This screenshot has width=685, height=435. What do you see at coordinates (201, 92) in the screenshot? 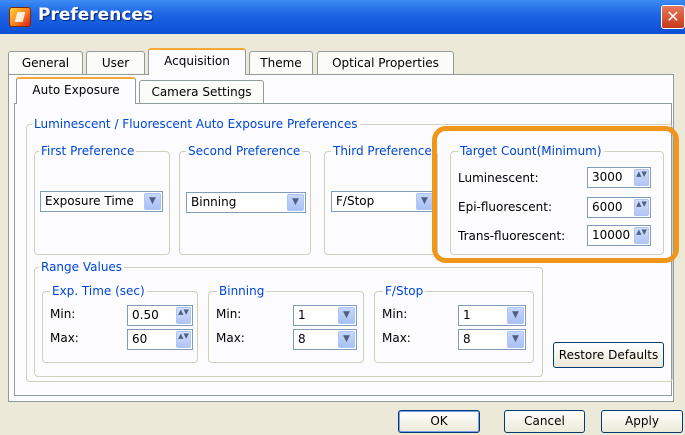
I see `tab-camera-settings: Camera Settings` at bounding box center [201, 92].